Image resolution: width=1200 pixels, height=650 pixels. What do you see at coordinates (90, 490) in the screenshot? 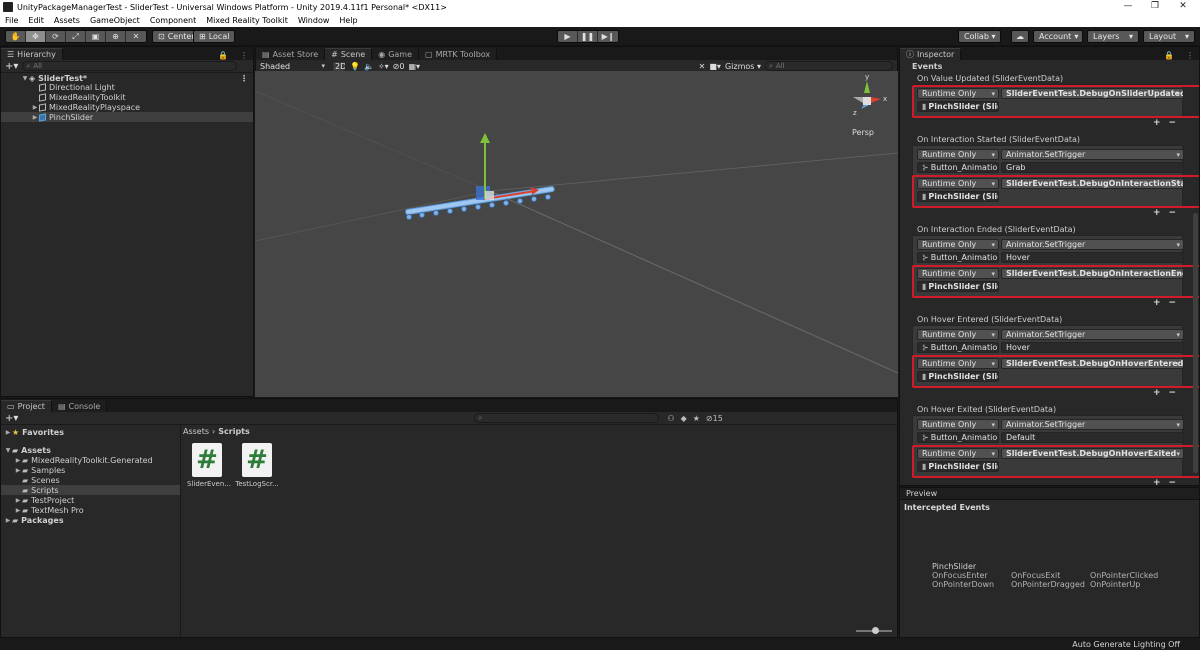
I see `folder-item-selected: ▰ Scripts` at bounding box center [90, 490].